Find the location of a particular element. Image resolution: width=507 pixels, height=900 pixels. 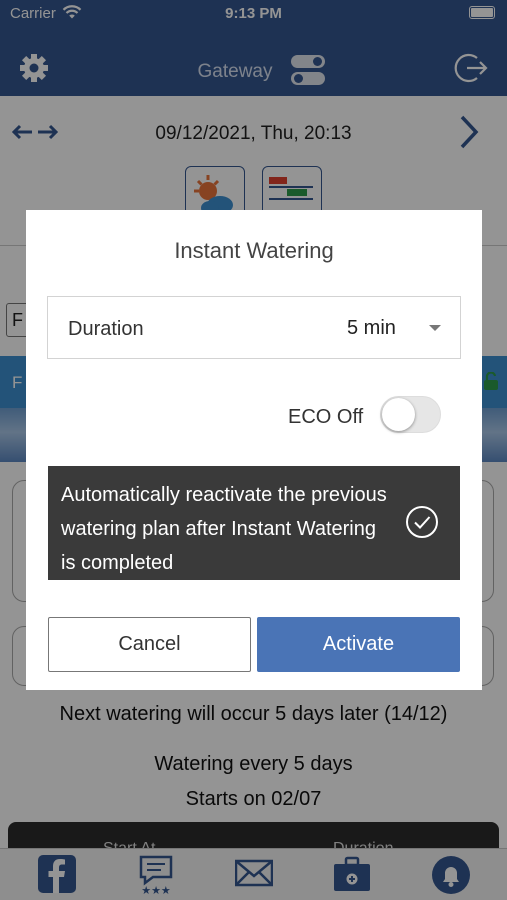

eco-toggle is located at coordinates (410, 414).